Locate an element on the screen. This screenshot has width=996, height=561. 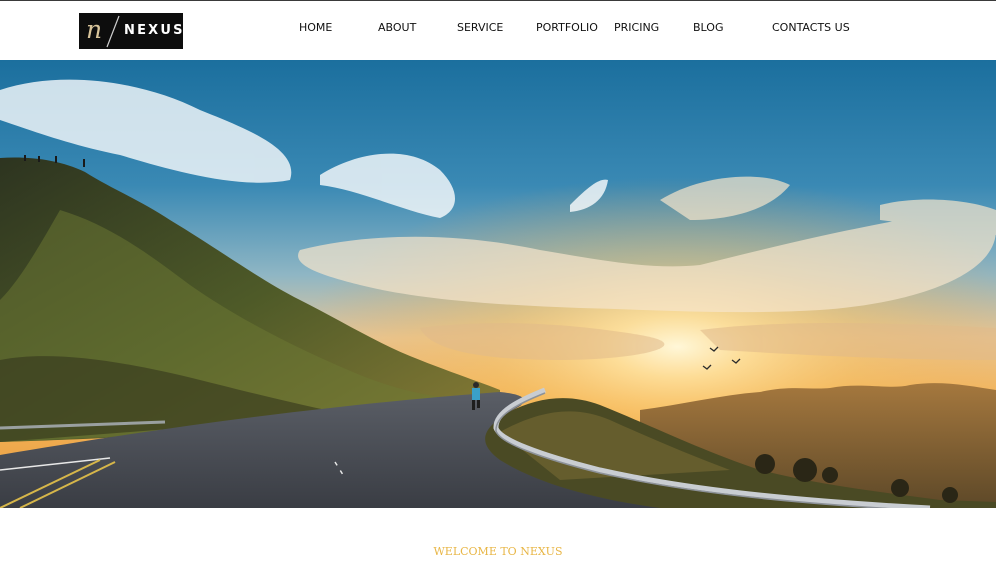
nav-contacts: CONTACTS US is located at coordinates (811, 28).